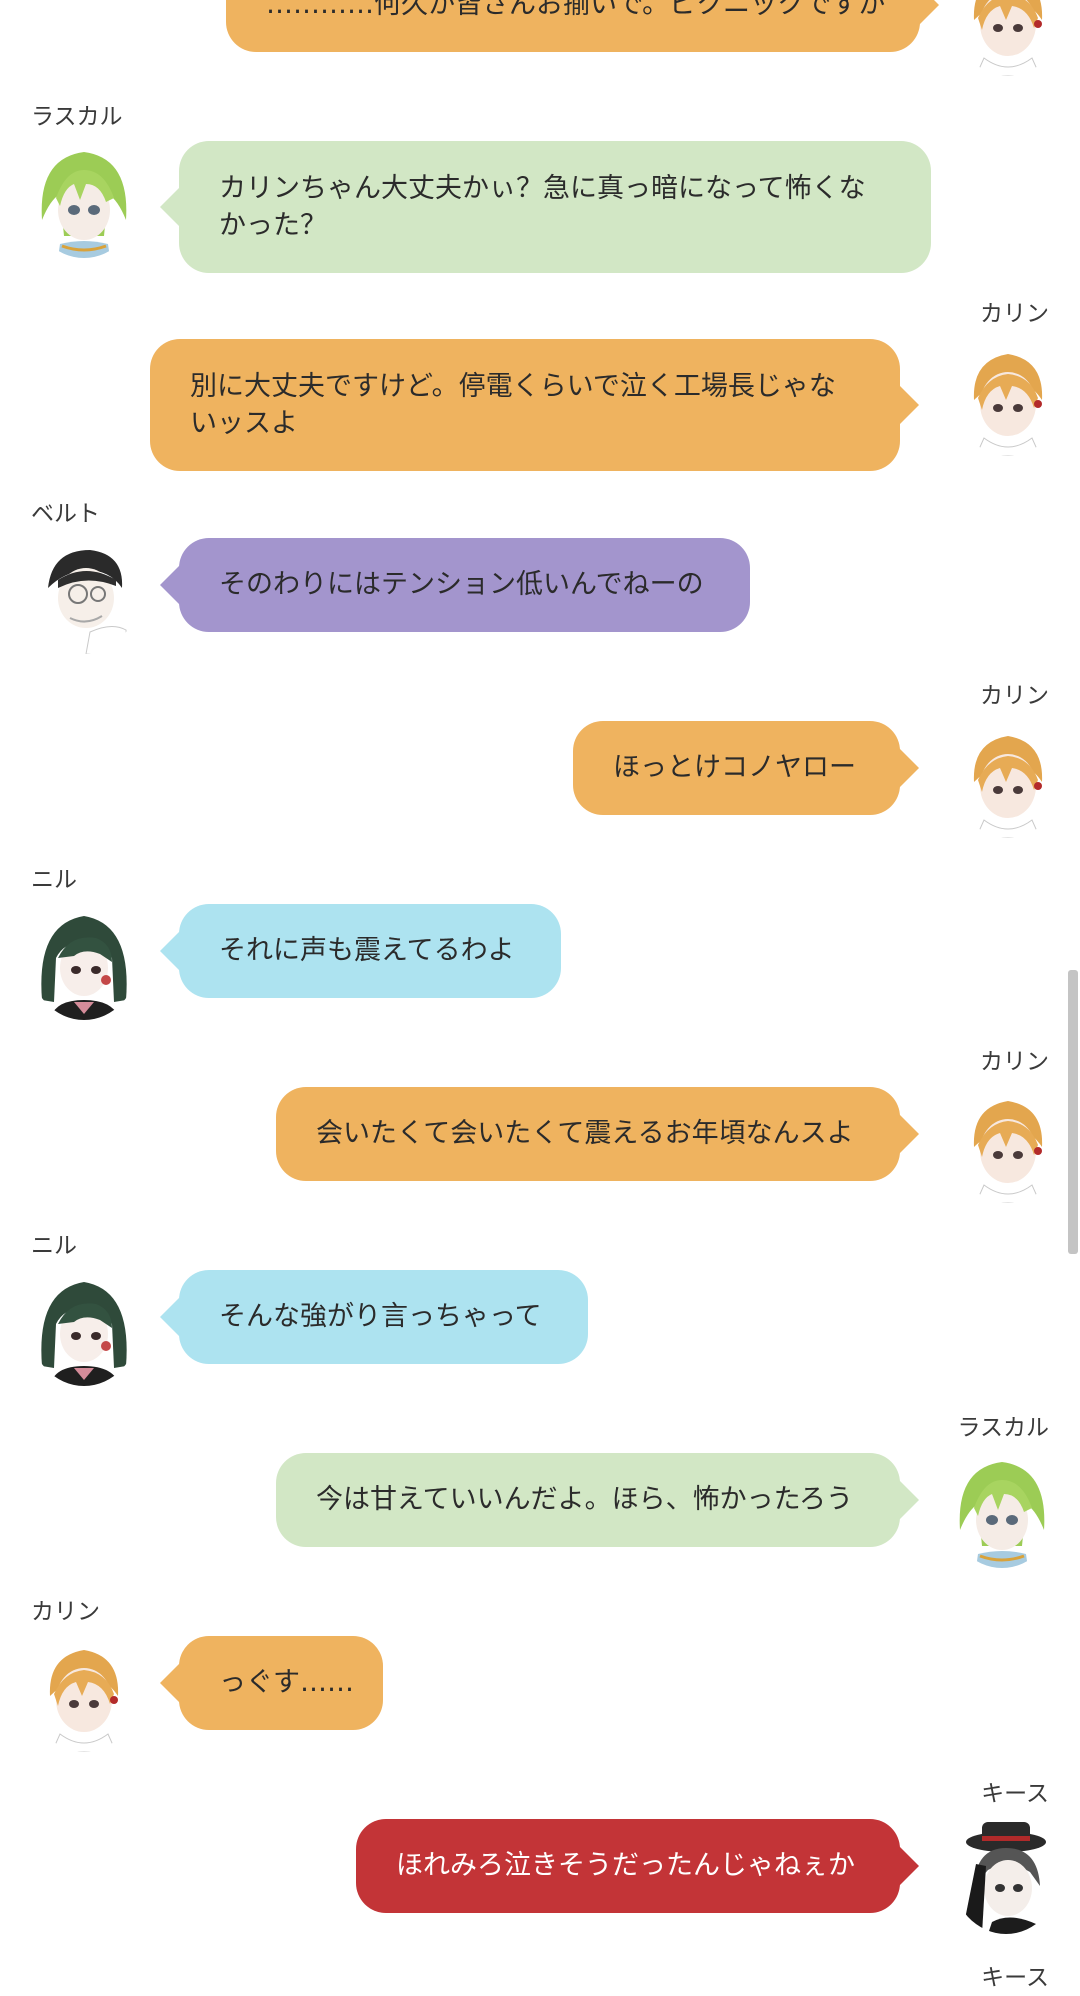 The image size is (1080, 1996). I want to click on message-bubble: カリンちゃん大丈夫かぃ？急に真っ暗になって怖くなかった？, so click(545, 207).